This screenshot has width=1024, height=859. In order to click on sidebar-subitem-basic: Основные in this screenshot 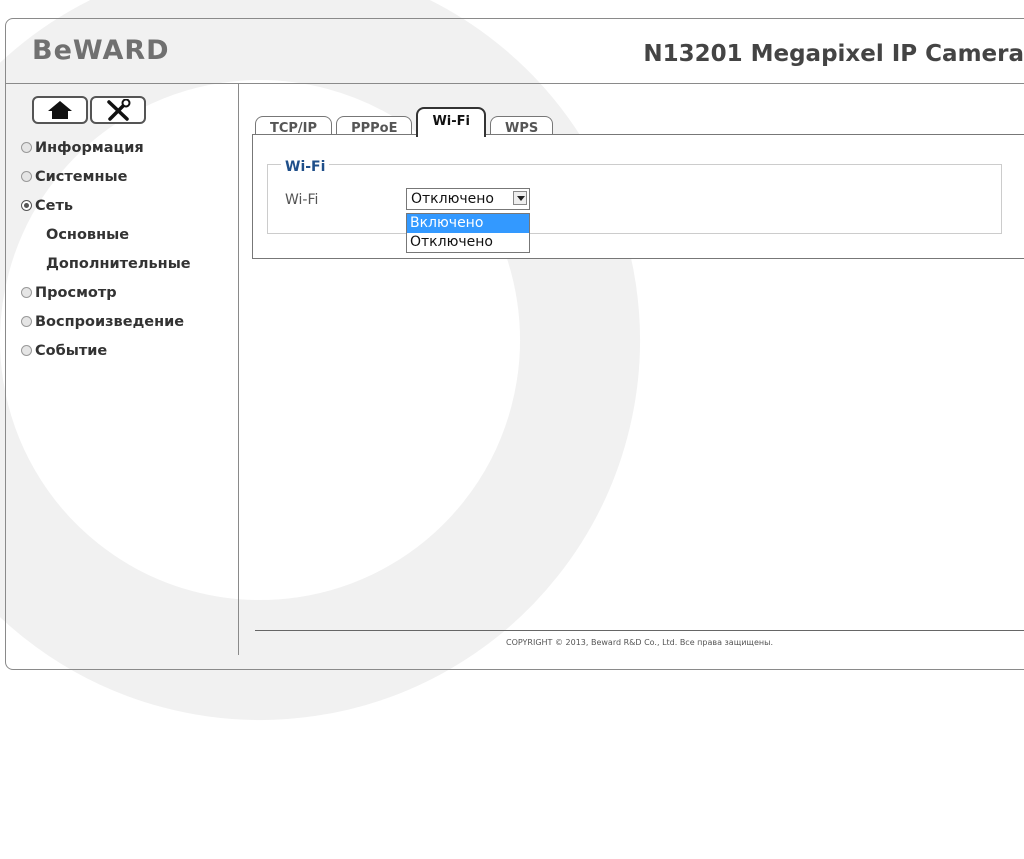, I will do `click(122, 235)`.